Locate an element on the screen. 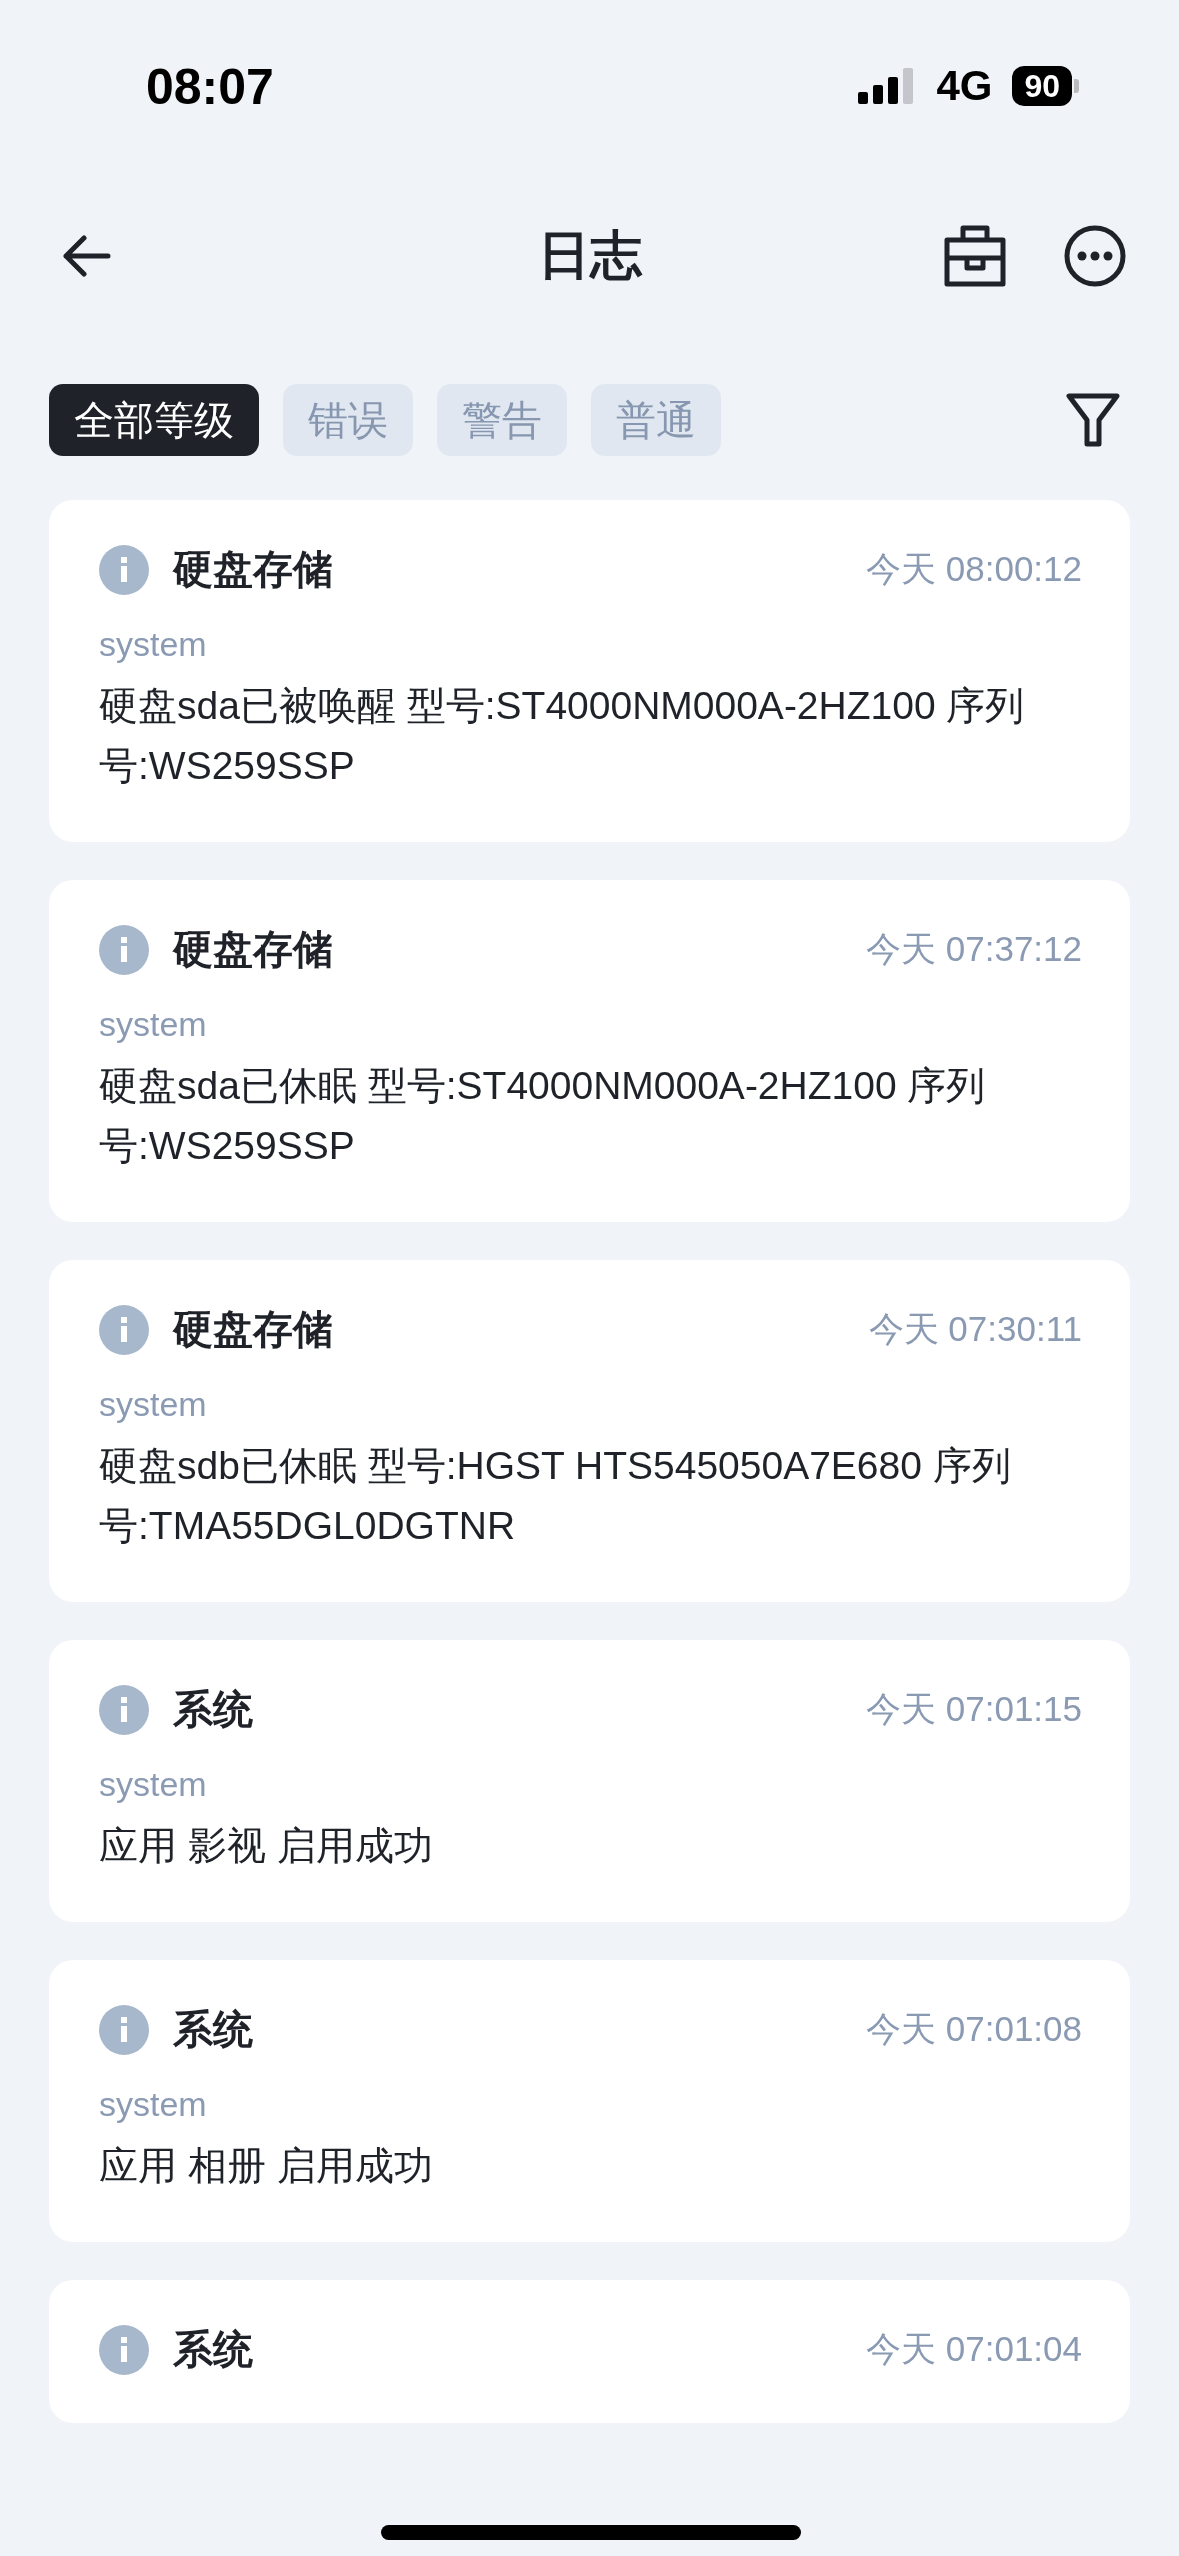 The width and height of the screenshot is (1179, 2556). status-time: 08:07 is located at coordinates (210, 87).